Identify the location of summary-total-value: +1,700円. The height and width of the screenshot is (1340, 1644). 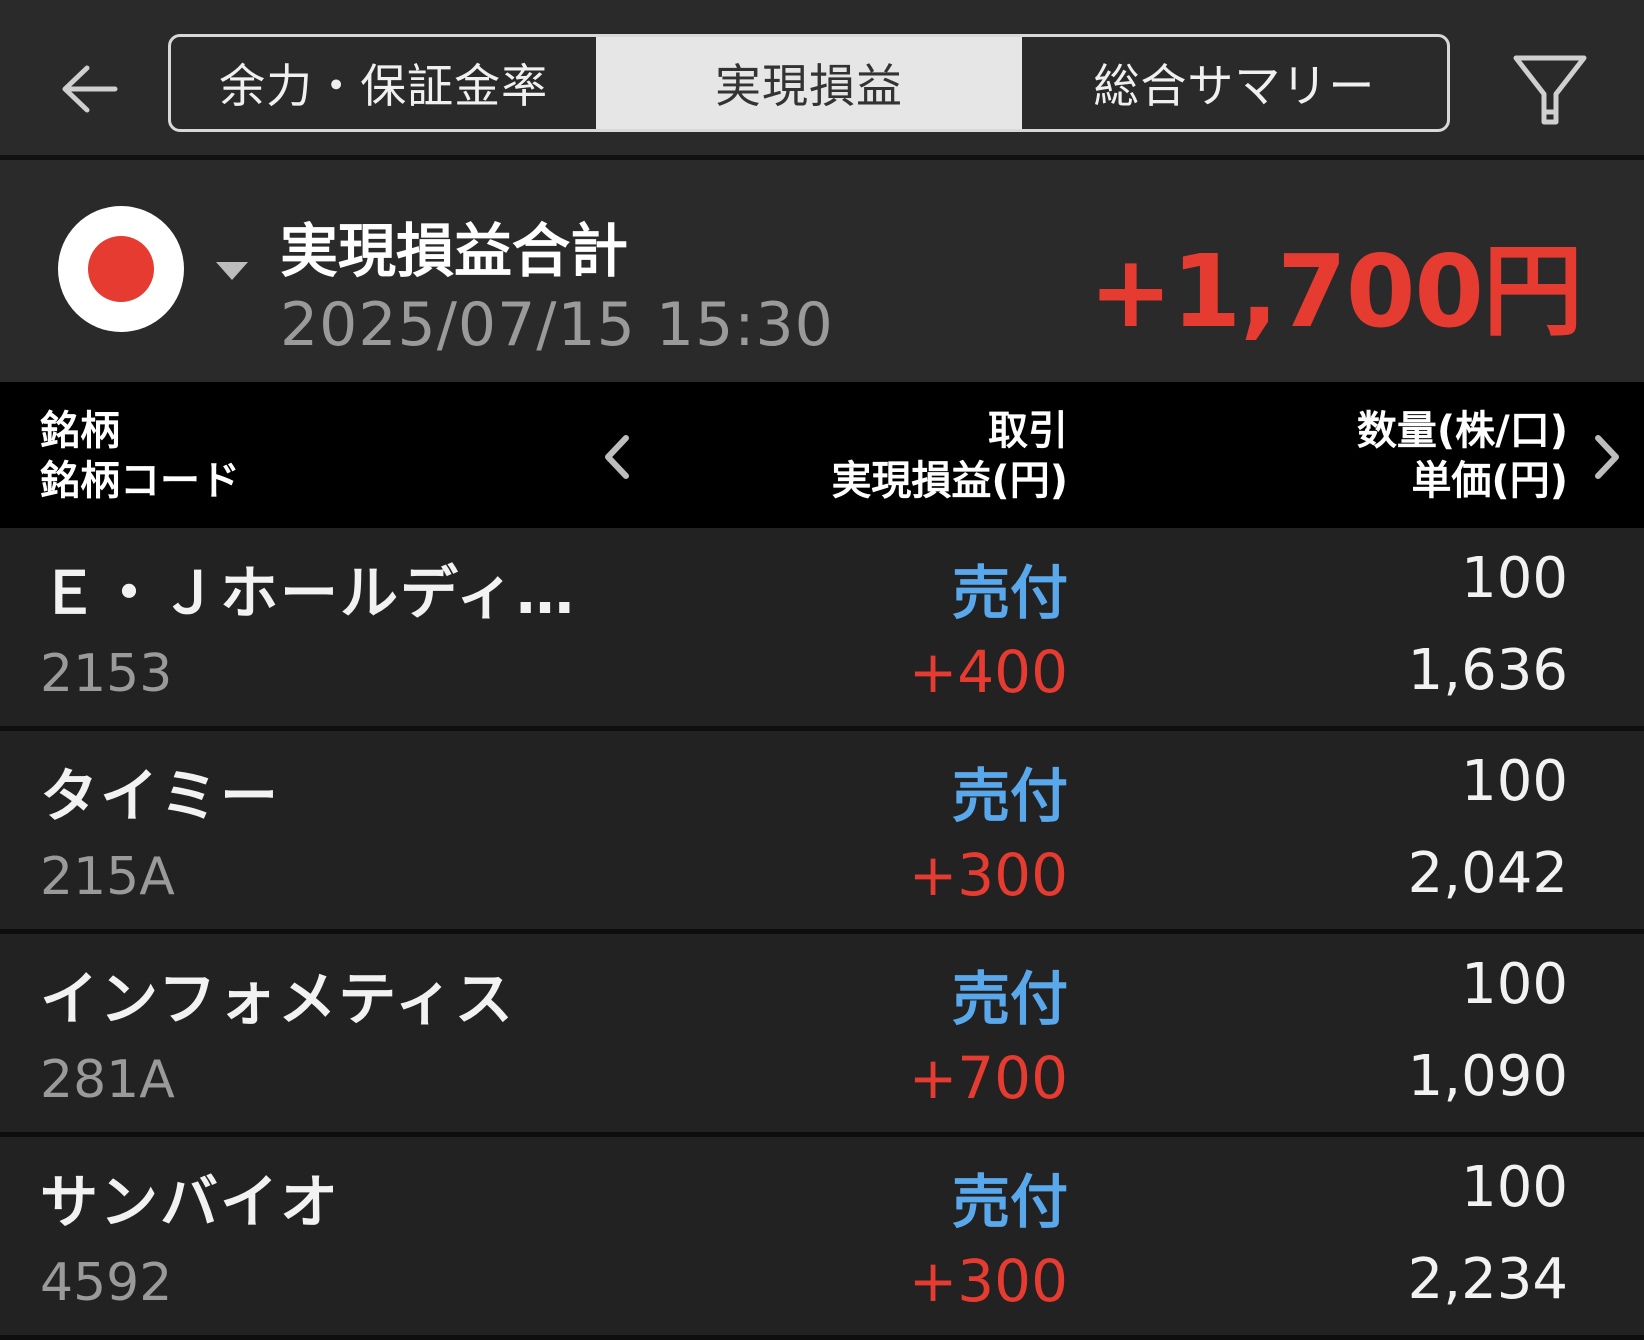
(1335, 291).